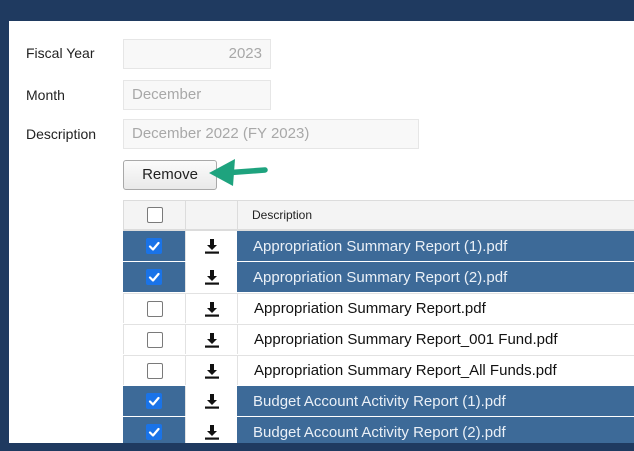 The width and height of the screenshot is (634, 451). Describe the element at coordinates (197, 54) in the screenshot. I see `fiscal-year-field: 2023` at that location.